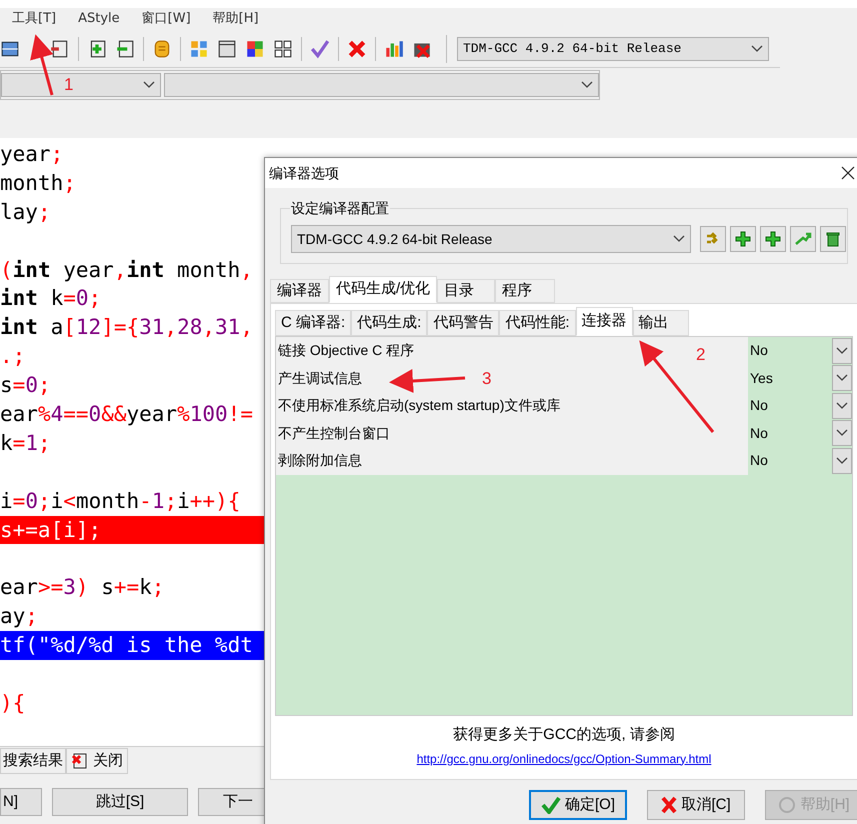 This screenshot has height=824, width=857. What do you see at coordinates (19, 616) in the screenshot?
I see `code-line: ay;` at bounding box center [19, 616].